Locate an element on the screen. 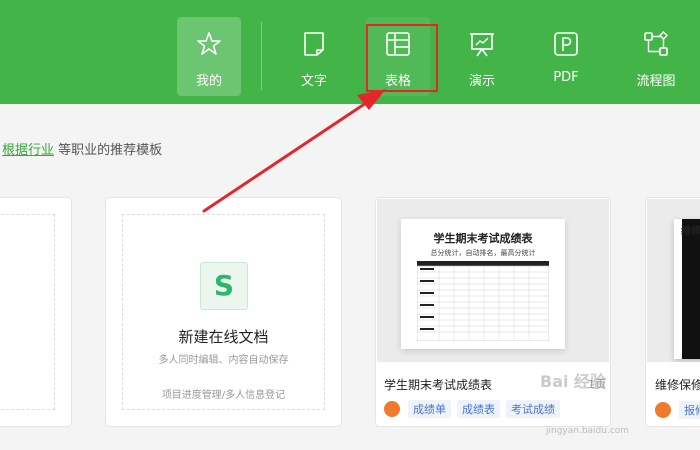  template-name: 学生期末考试成绩表 is located at coordinates (438, 385).